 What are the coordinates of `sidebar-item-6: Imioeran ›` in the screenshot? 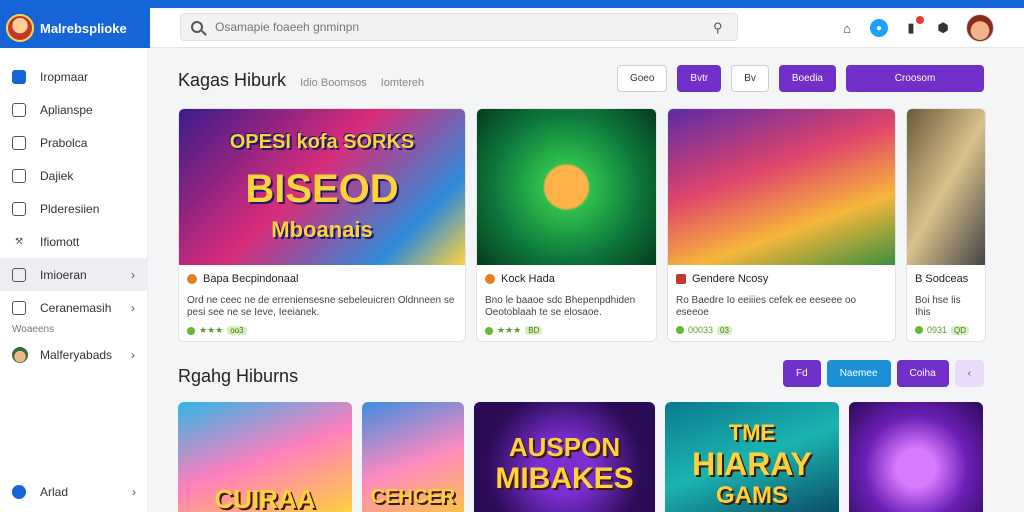 It's located at (73, 274).